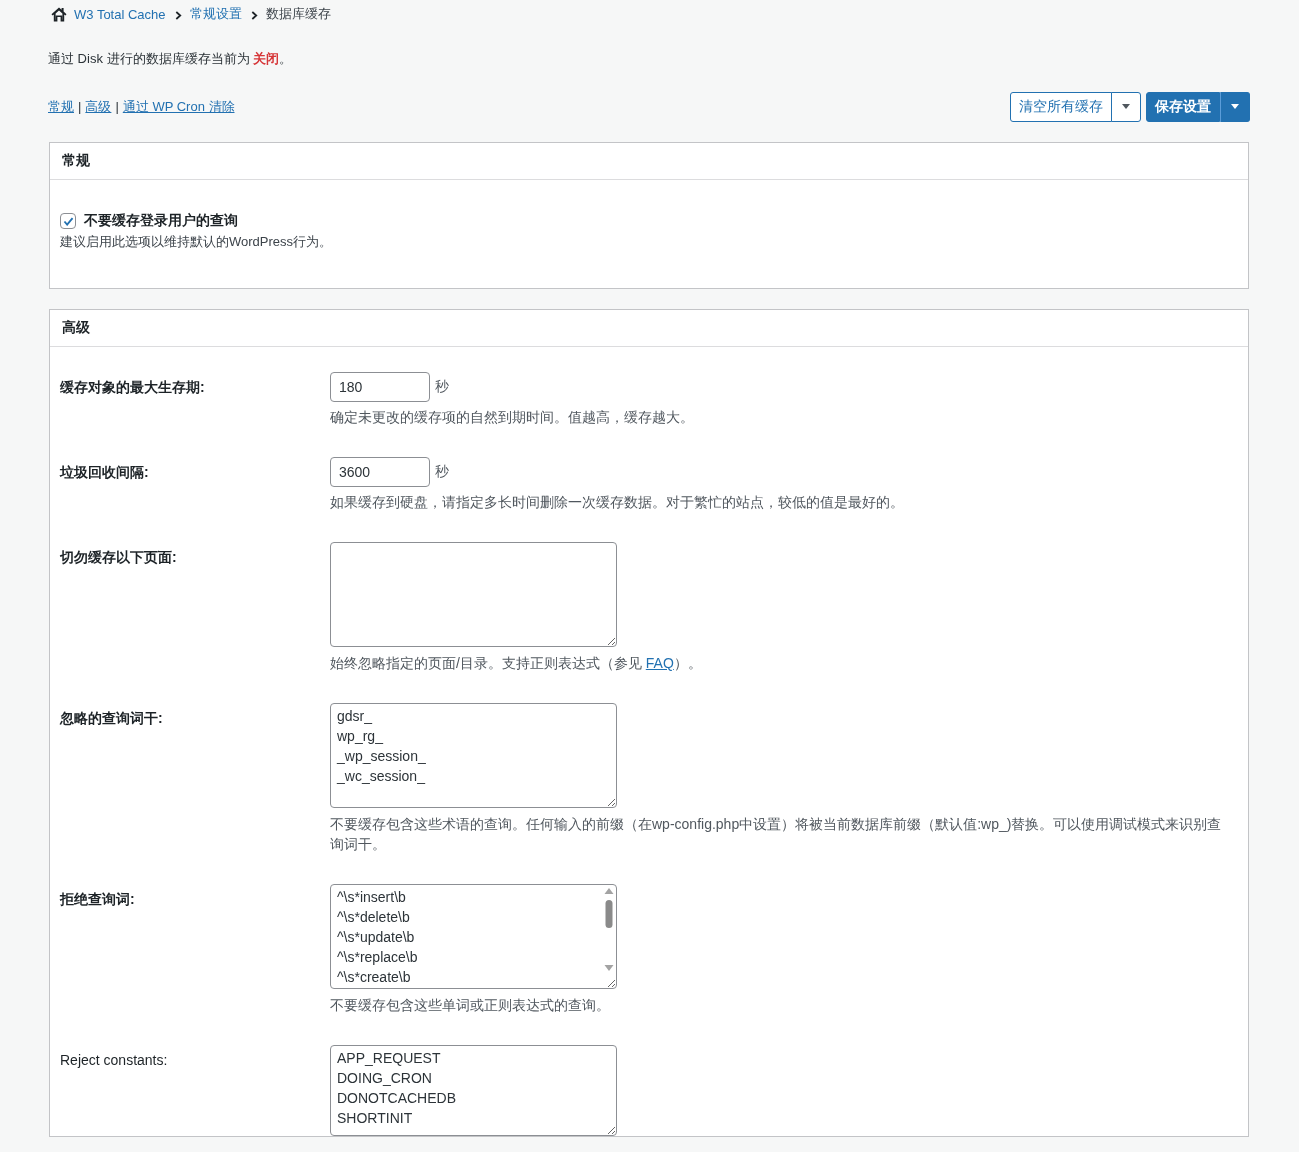  I want to click on field-label: 拒绝查询词:, so click(97, 899).